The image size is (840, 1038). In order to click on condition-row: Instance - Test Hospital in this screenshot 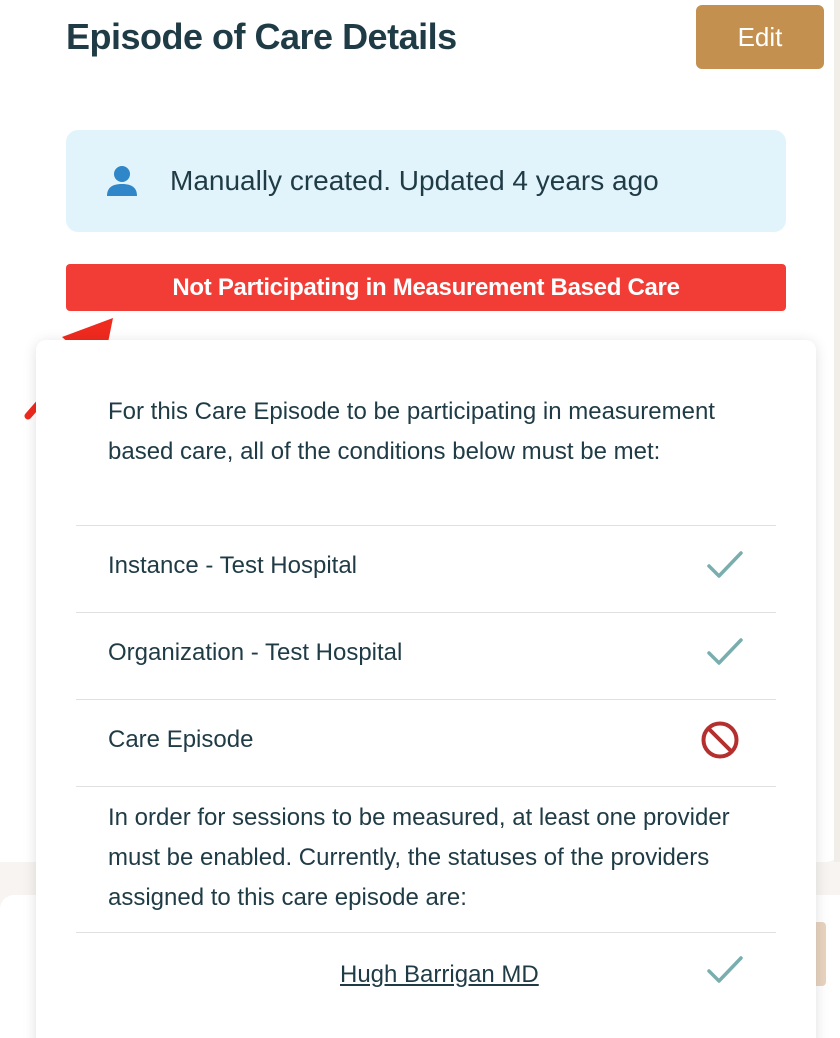, I will do `click(426, 568)`.